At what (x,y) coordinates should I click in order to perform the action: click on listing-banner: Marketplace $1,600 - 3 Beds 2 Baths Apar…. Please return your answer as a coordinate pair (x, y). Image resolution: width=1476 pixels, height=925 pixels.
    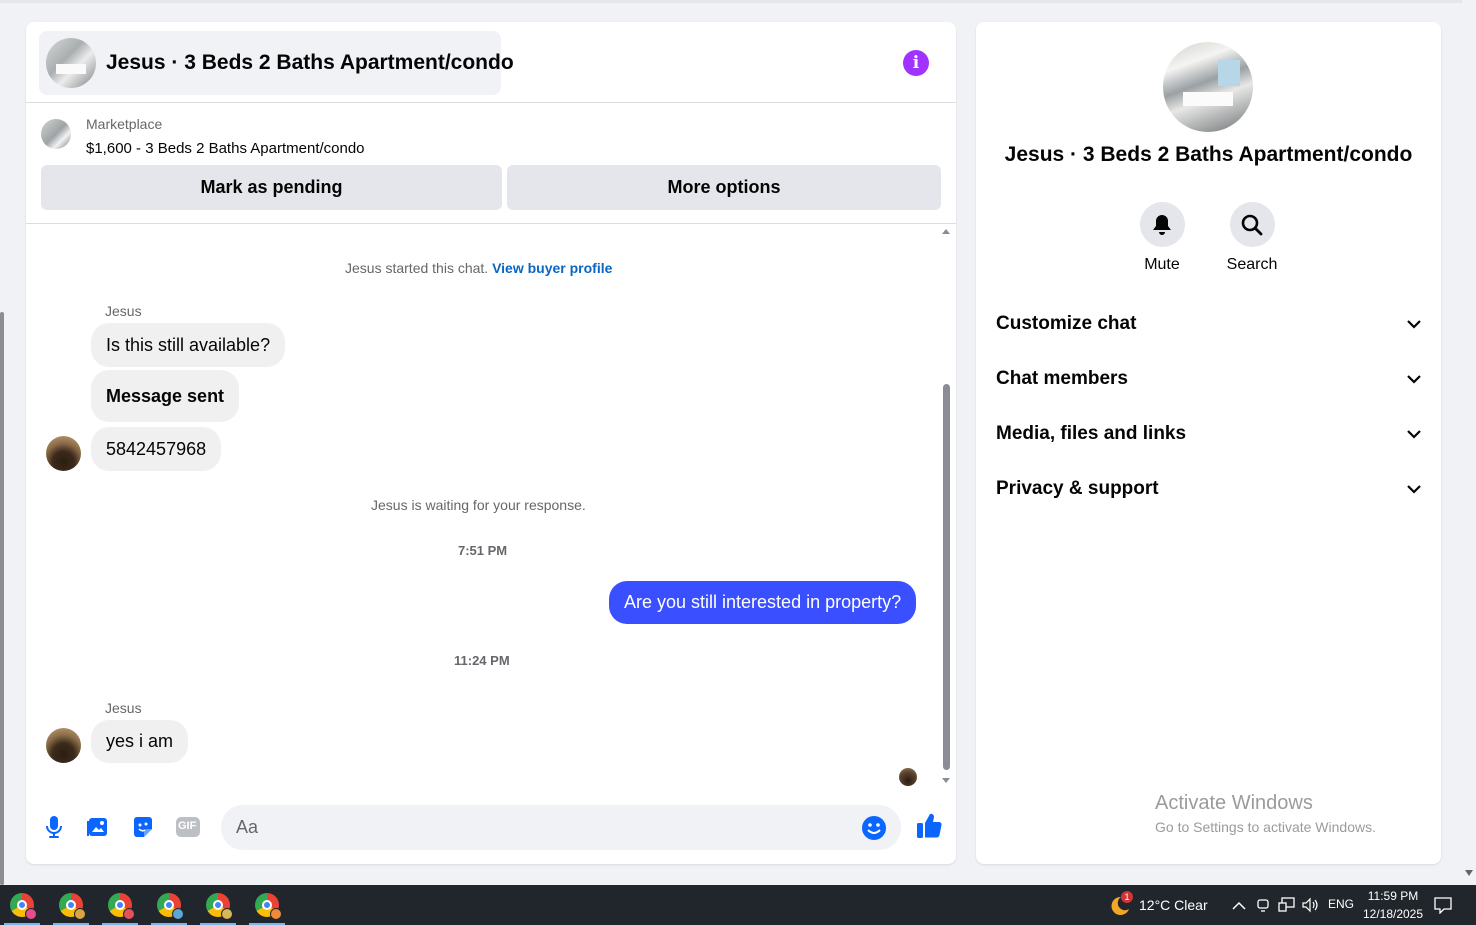
    Looking at the image, I should click on (491, 163).